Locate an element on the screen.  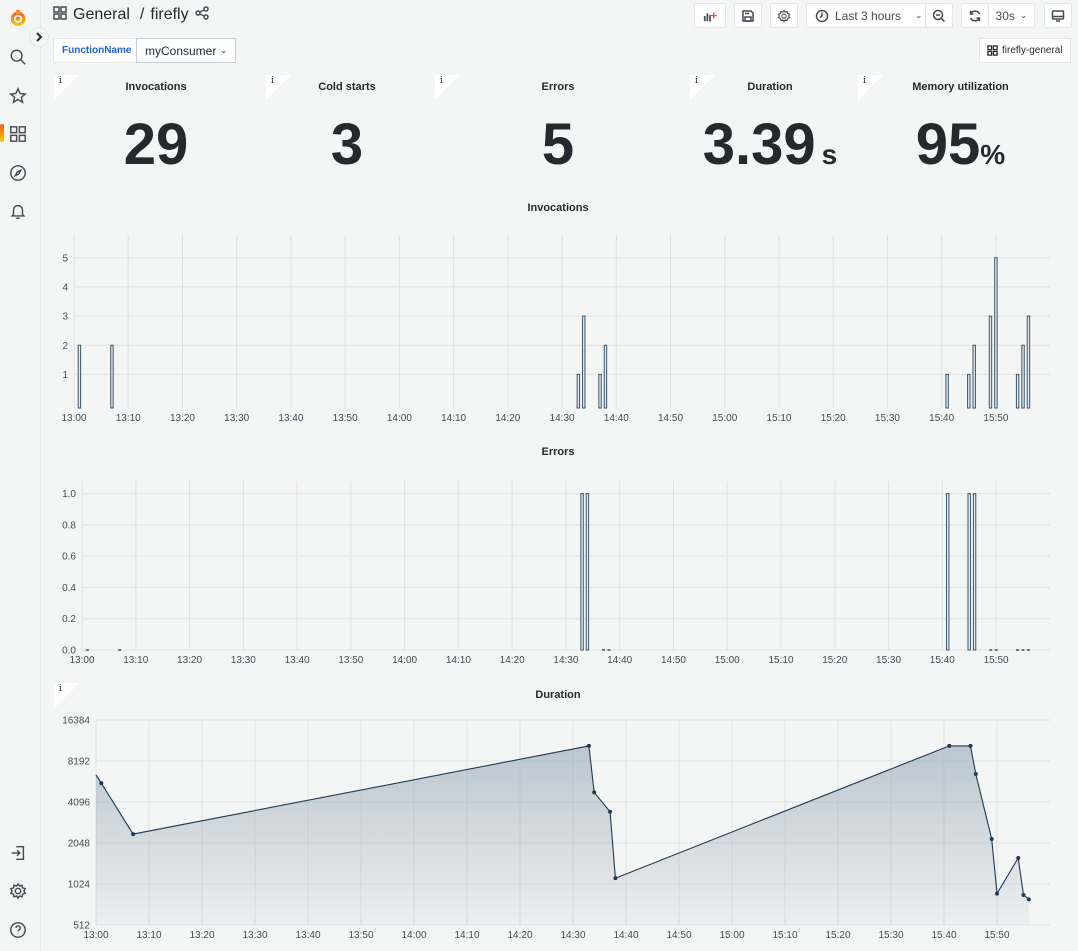
stat-value: 5 is located at coordinates (558, 144).